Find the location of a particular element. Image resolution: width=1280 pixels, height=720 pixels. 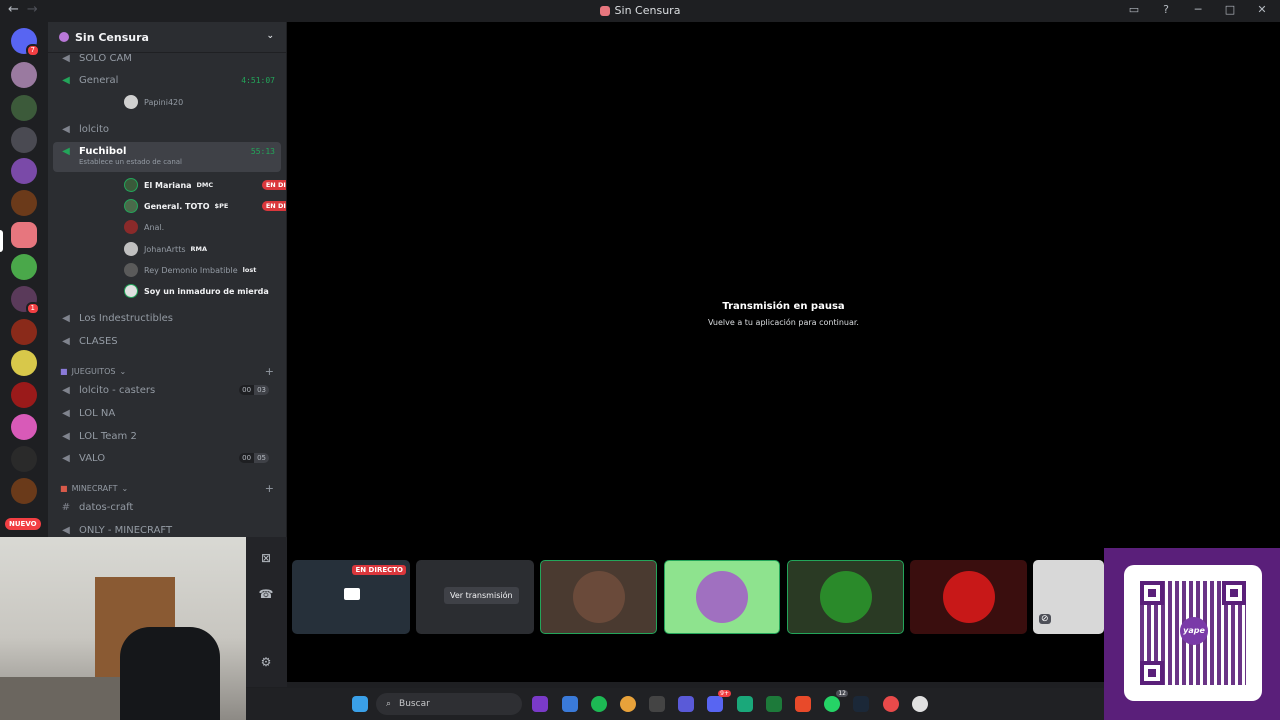

qr-finder is located at coordinates (1234, 593).